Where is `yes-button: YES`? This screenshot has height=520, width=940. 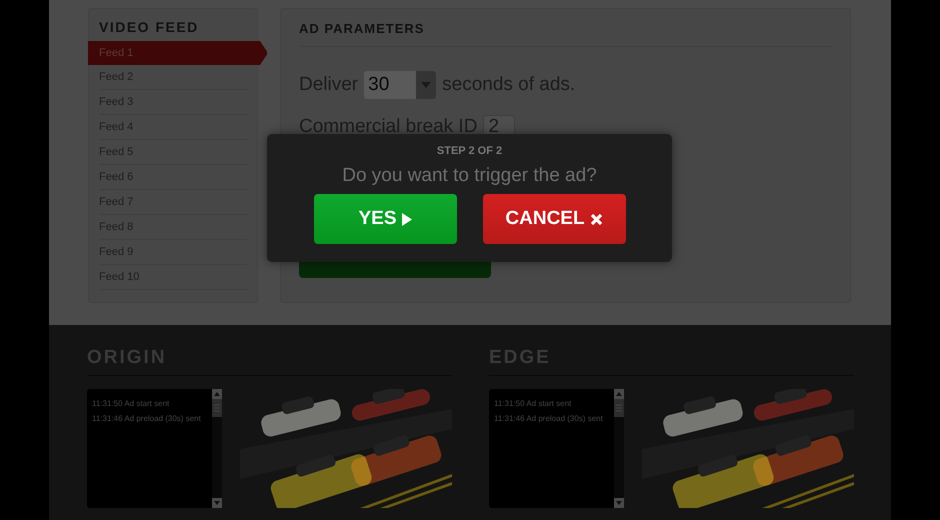 yes-button: YES is located at coordinates (385, 219).